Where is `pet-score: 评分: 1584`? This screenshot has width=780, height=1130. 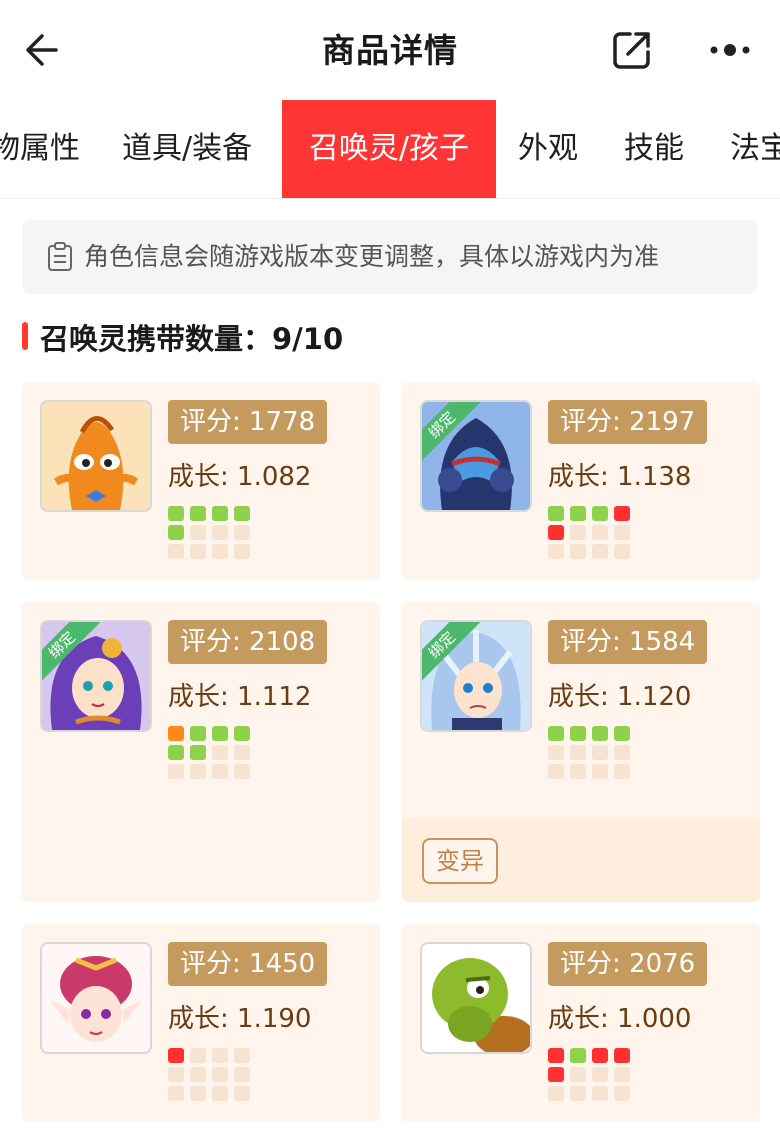
pet-score: 评分: 1584 is located at coordinates (628, 642).